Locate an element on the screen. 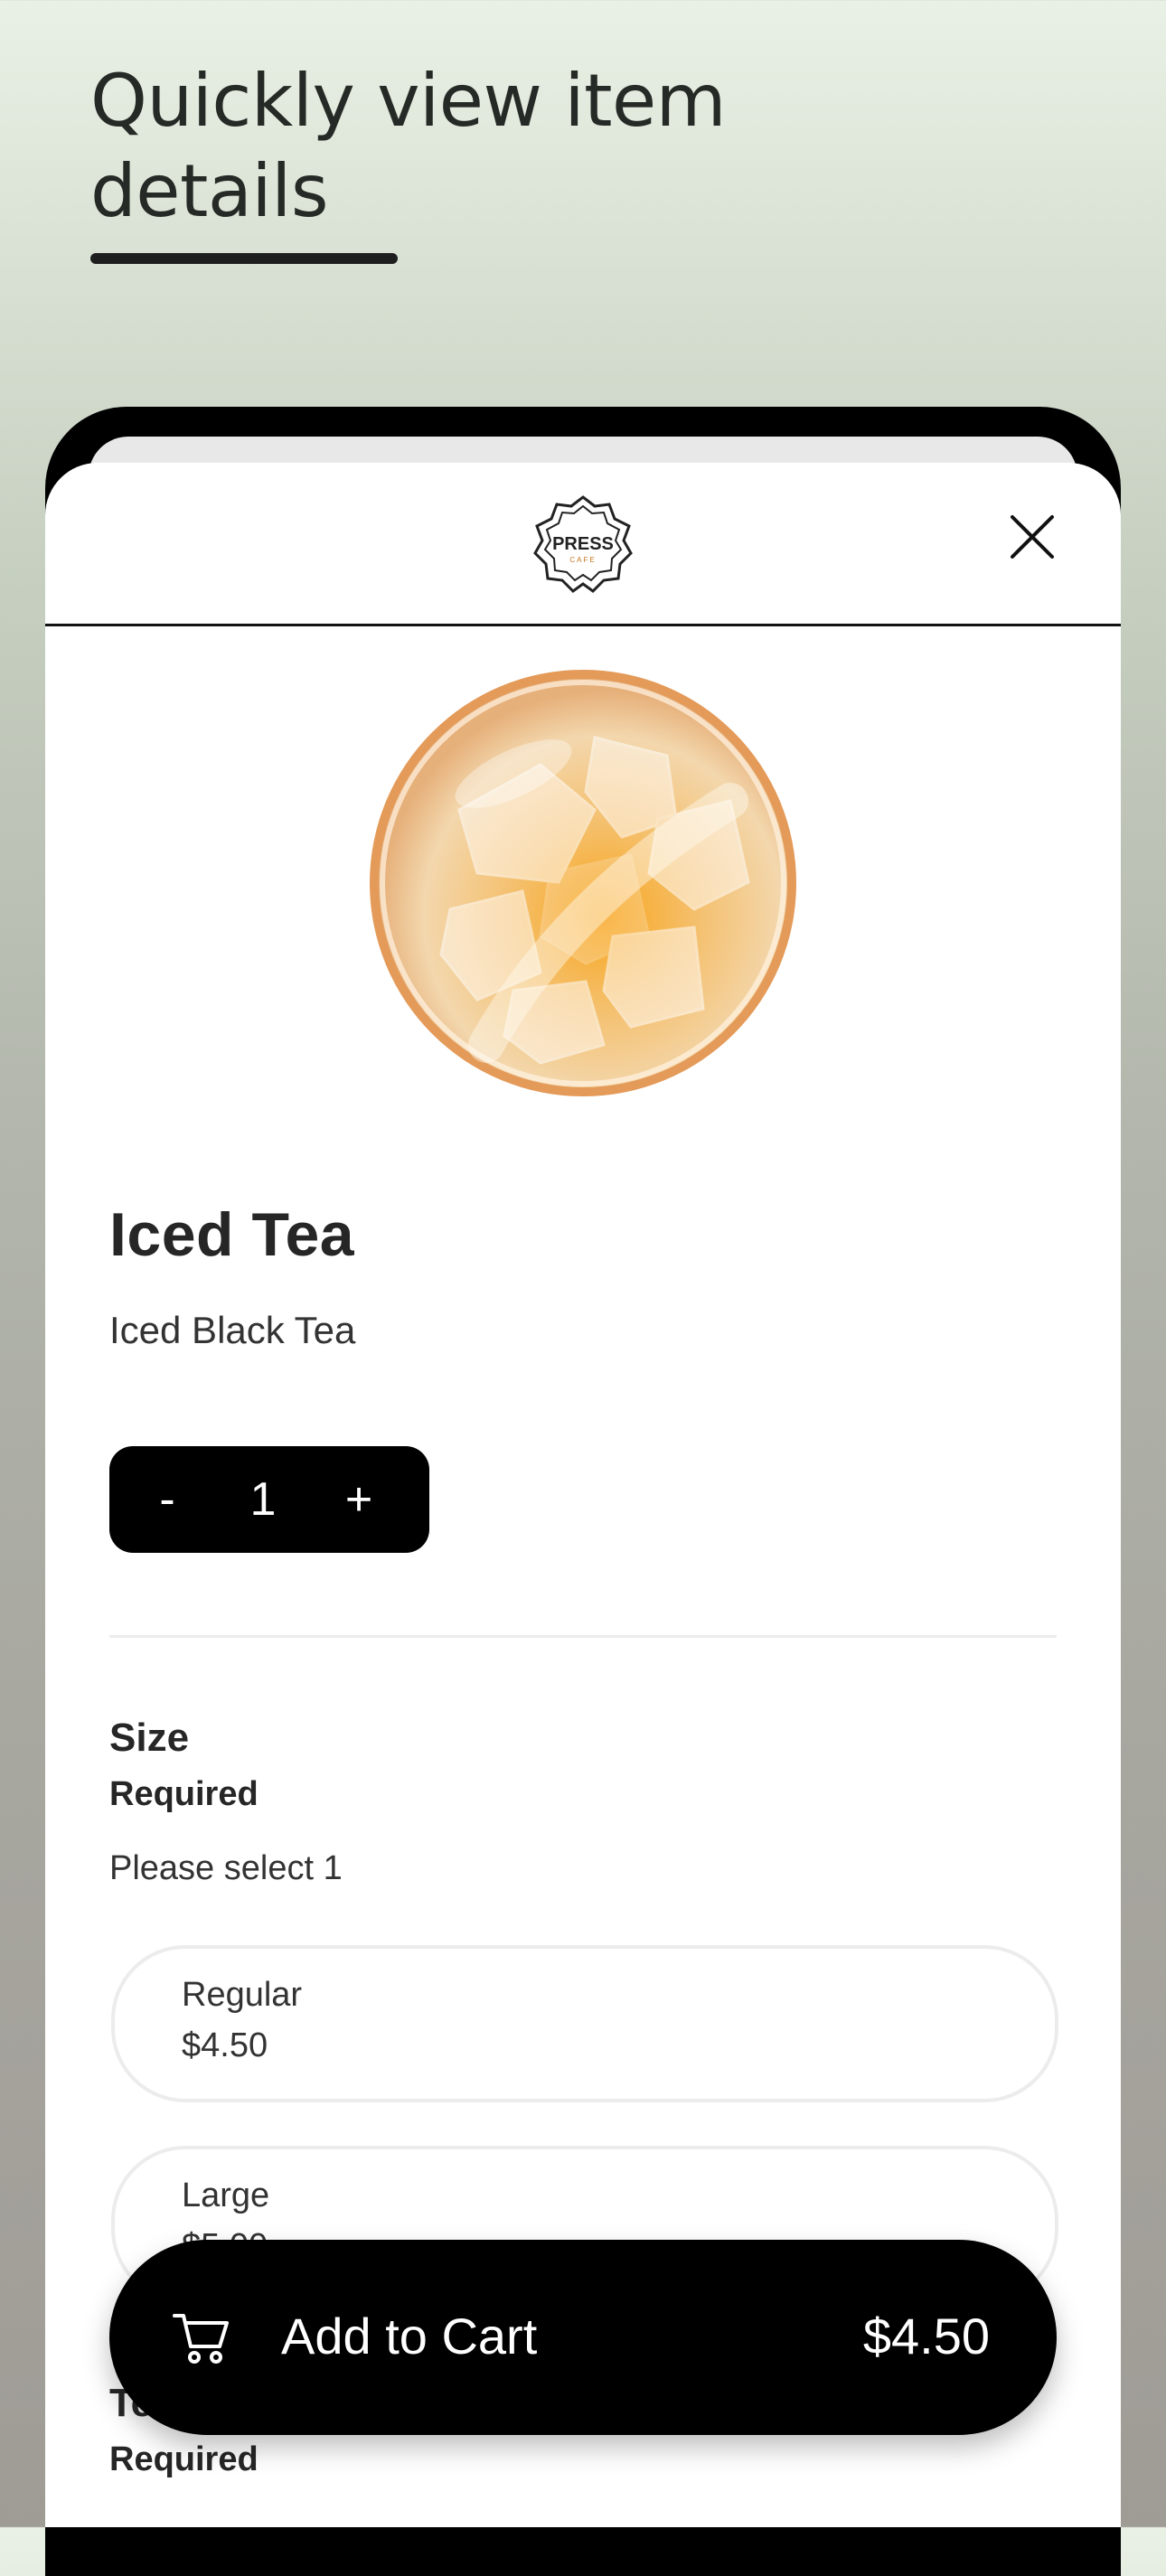  product-description: Iced Black Tea is located at coordinates (233, 1330).